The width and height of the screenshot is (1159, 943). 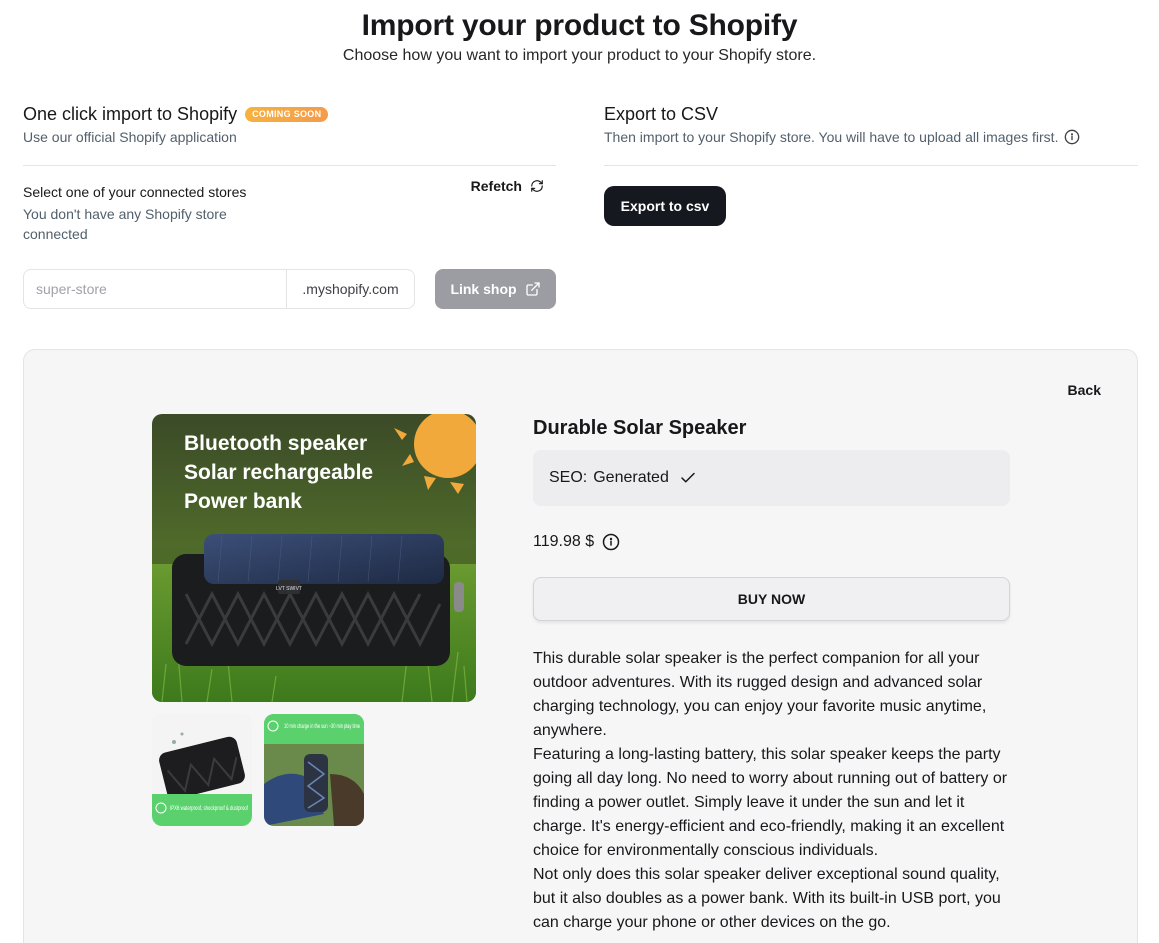 What do you see at coordinates (631, 477) in the screenshot?
I see `seo-value: Generated` at bounding box center [631, 477].